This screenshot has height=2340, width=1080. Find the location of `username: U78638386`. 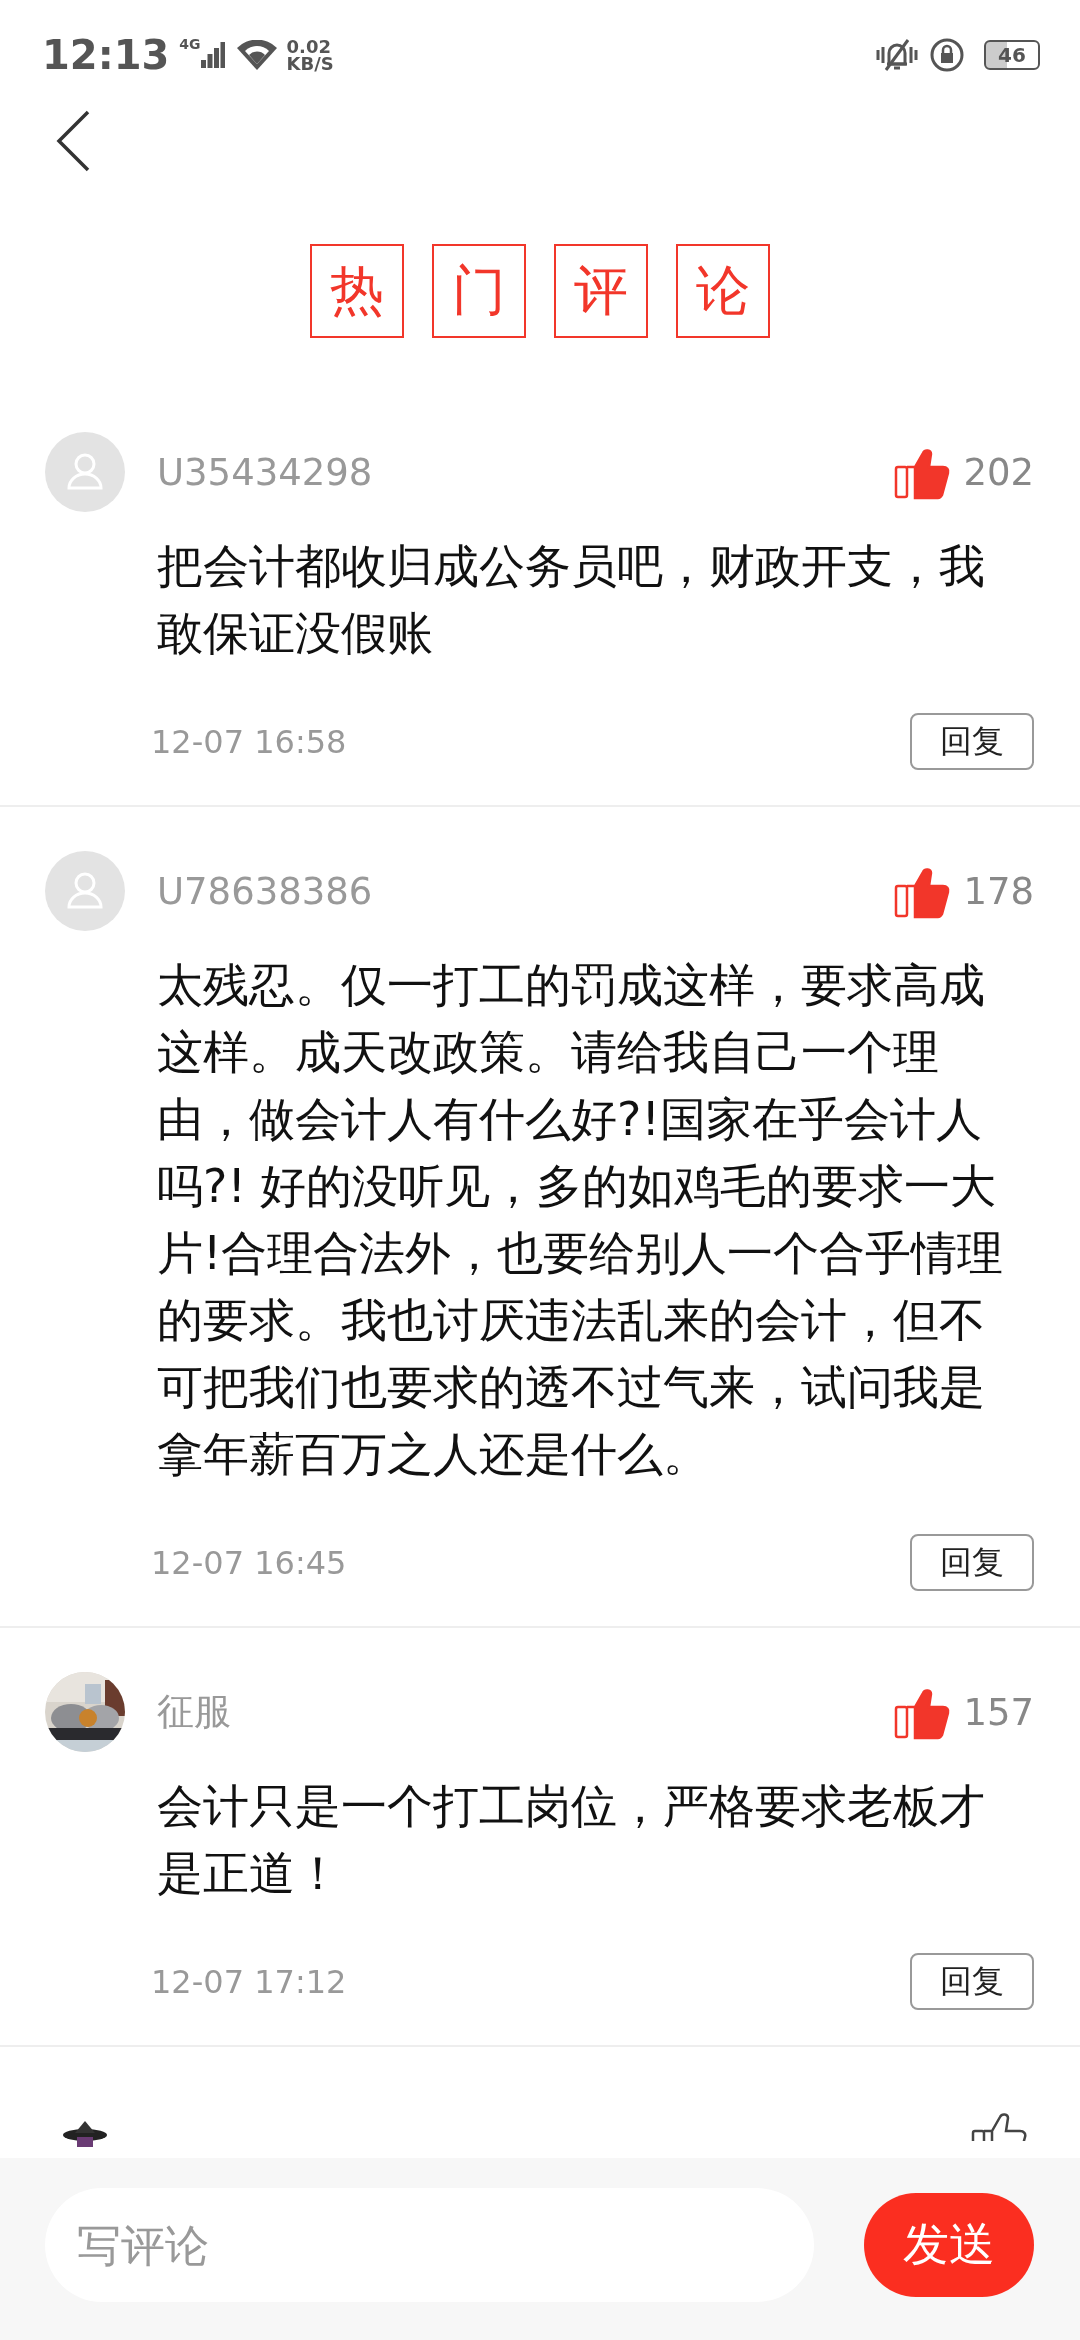

username: U78638386 is located at coordinates (525, 891).